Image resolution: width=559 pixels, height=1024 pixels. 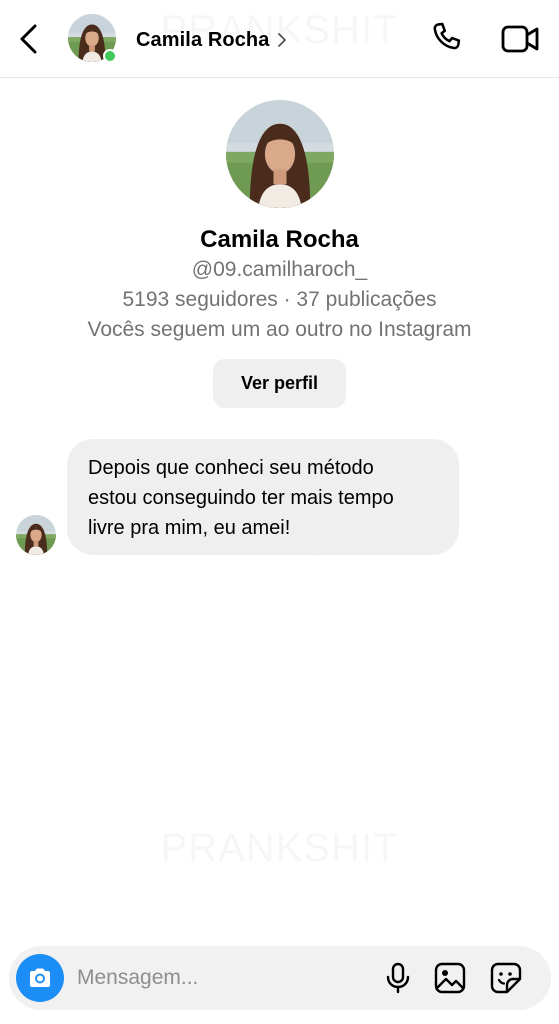 What do you see at coordinates (280, 154) in the screenshot?
I see `profile-avatar` at bounding box center [280, 154].